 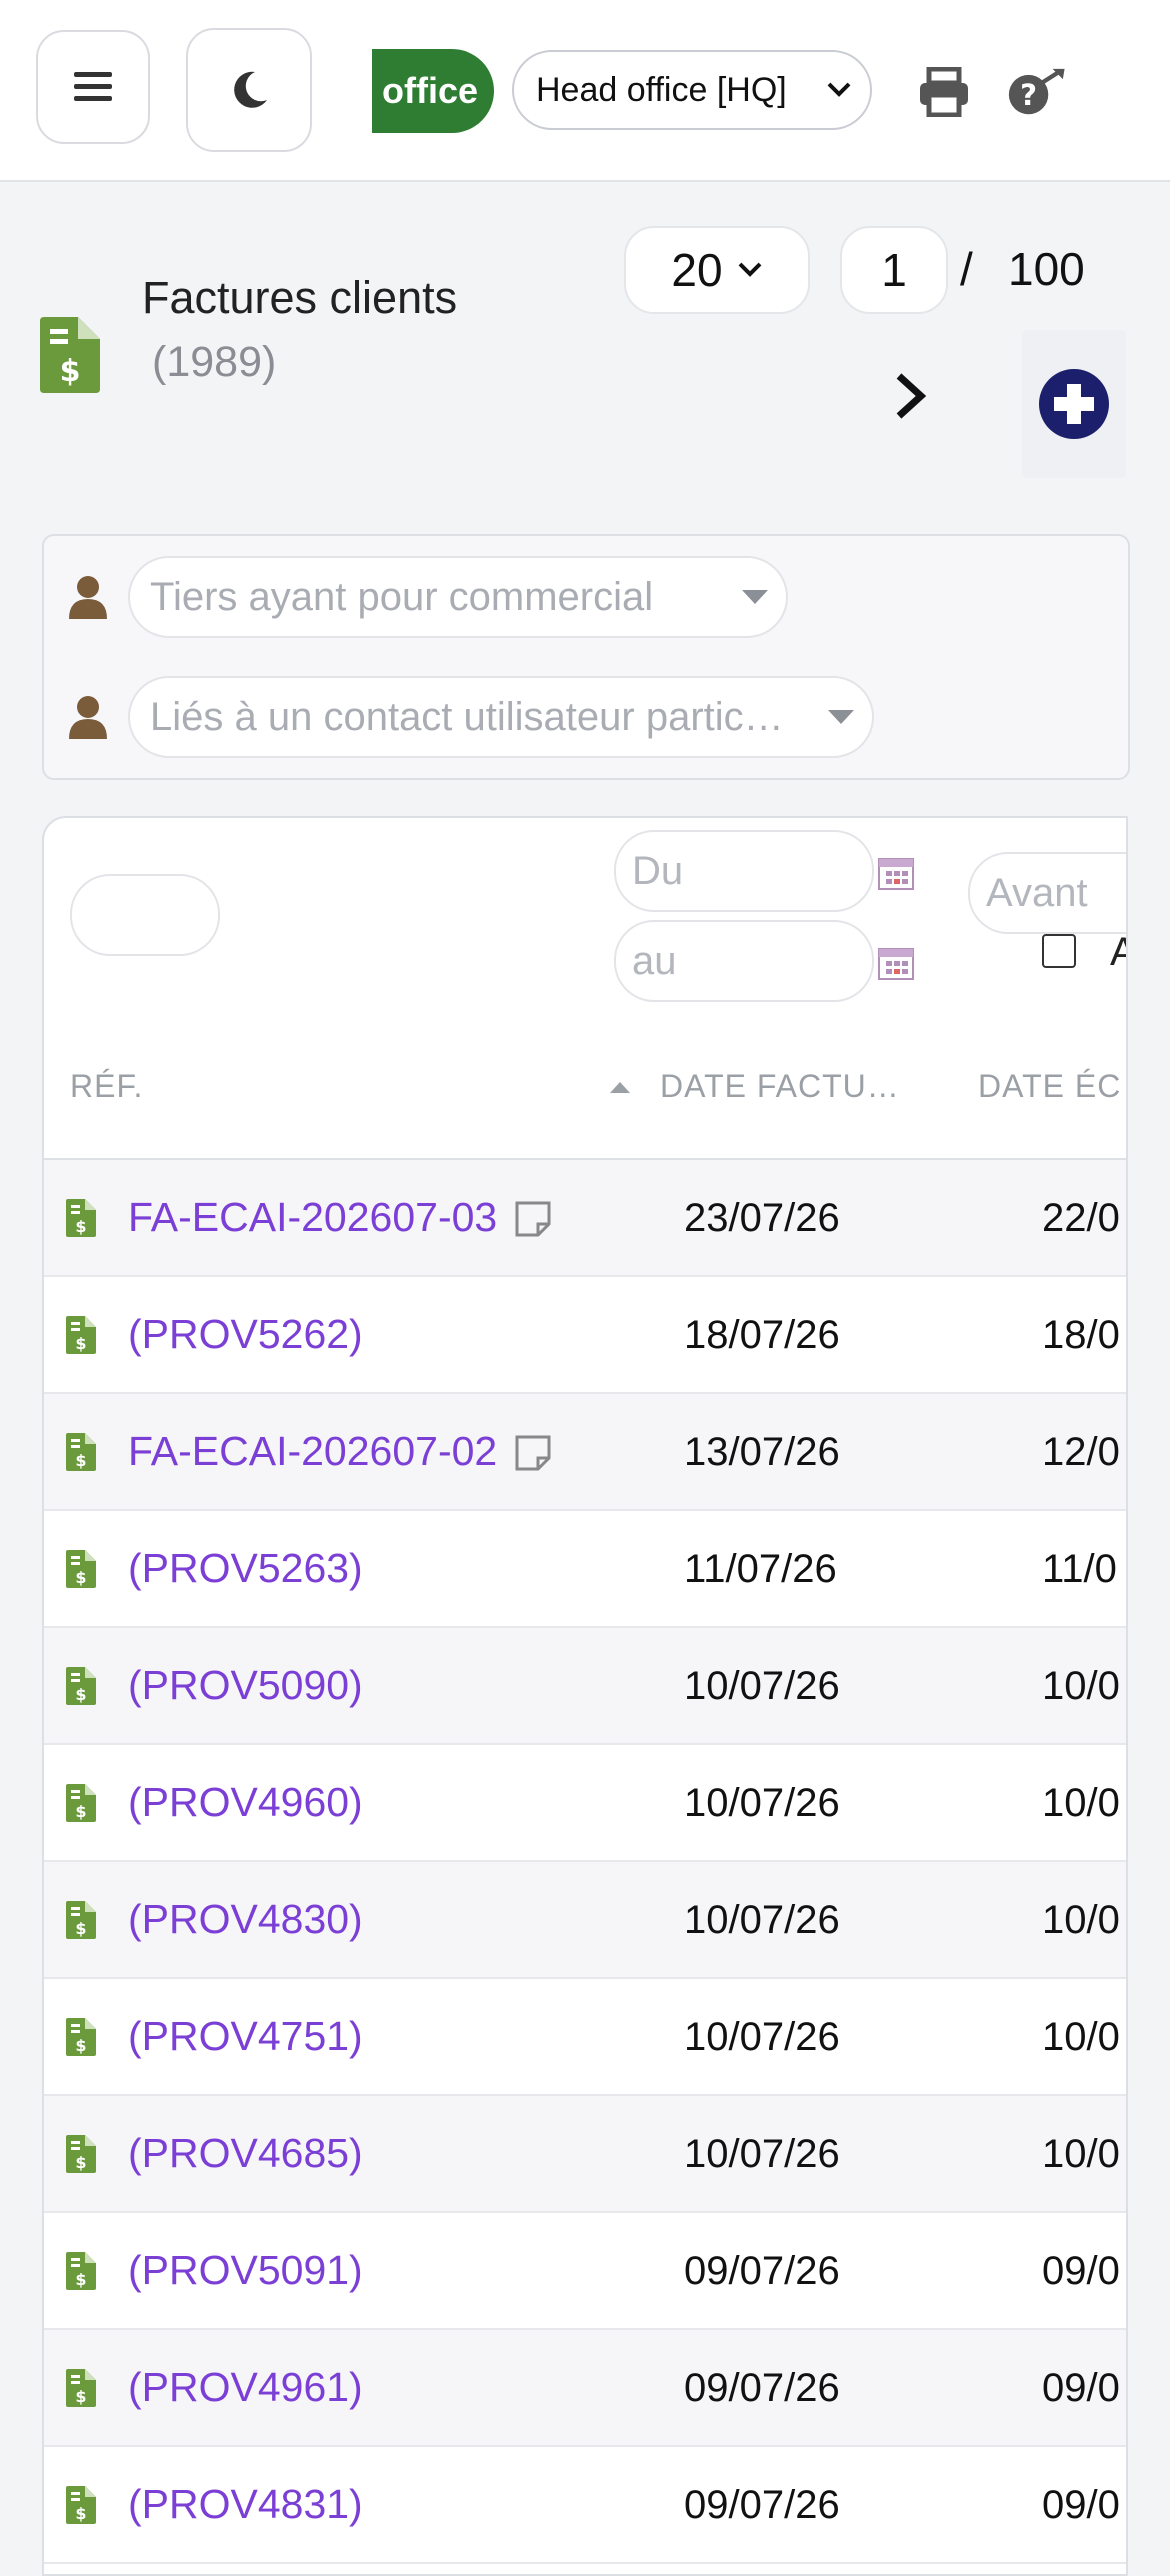 I want to click on page-size-value: 20, so click(x=697, y=270).